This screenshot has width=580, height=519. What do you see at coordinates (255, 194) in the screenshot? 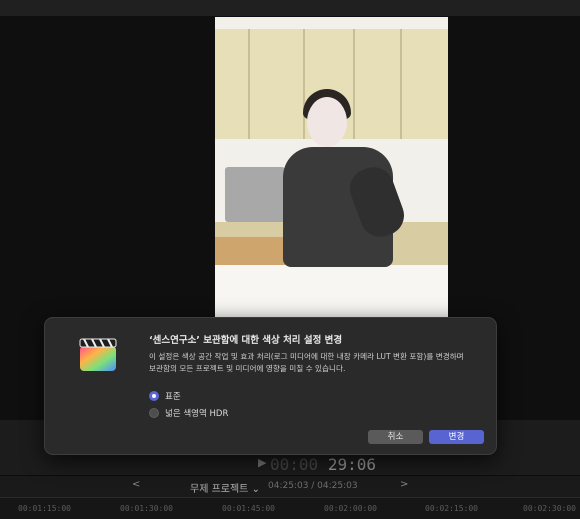
I see `scene-coffee-machine` at bounding box center [255, 194].